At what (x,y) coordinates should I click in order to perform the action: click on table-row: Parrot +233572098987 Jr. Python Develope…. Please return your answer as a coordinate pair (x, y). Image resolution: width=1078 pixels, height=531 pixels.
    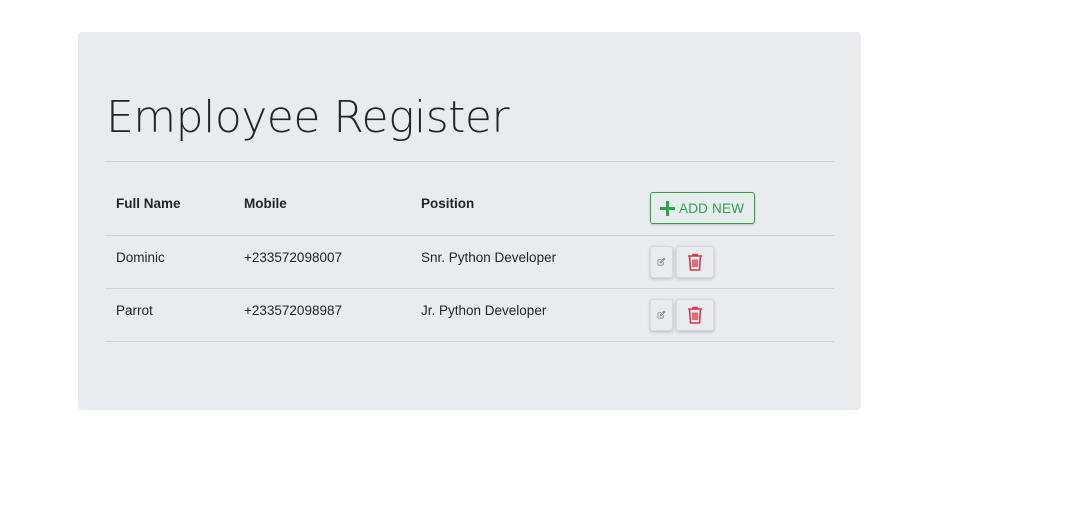
    Looking at the image, I should click on (469, 315).